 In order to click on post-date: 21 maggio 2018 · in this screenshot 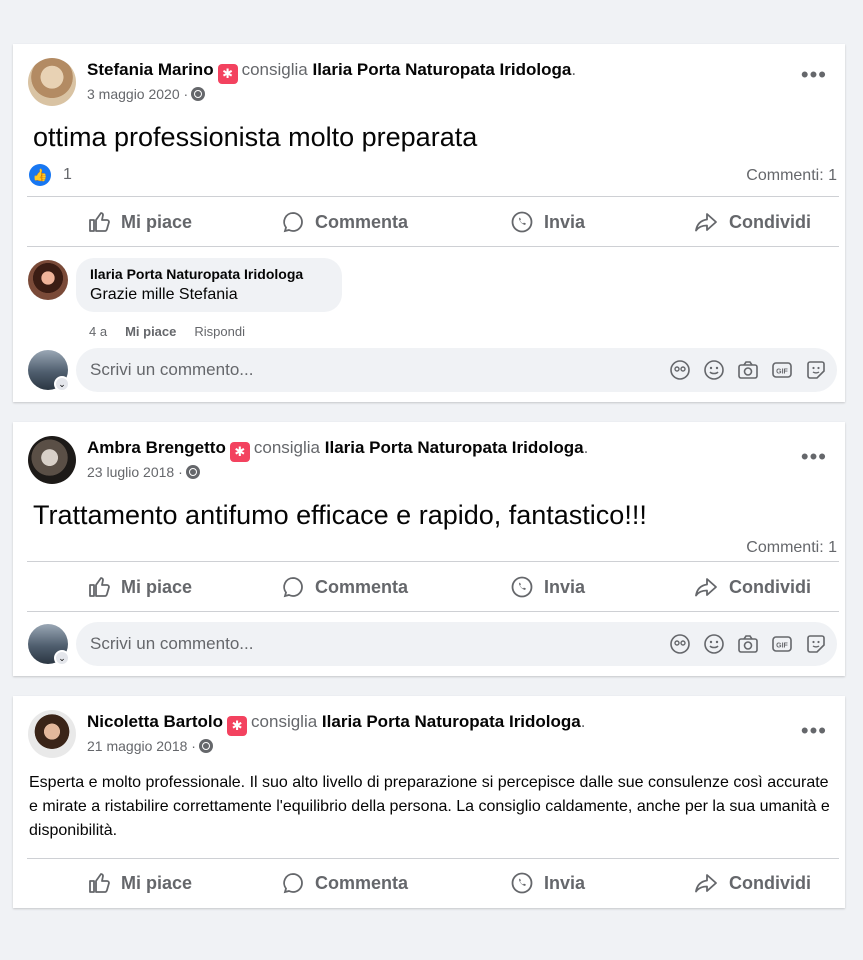, I will do `click(150, 746)`.